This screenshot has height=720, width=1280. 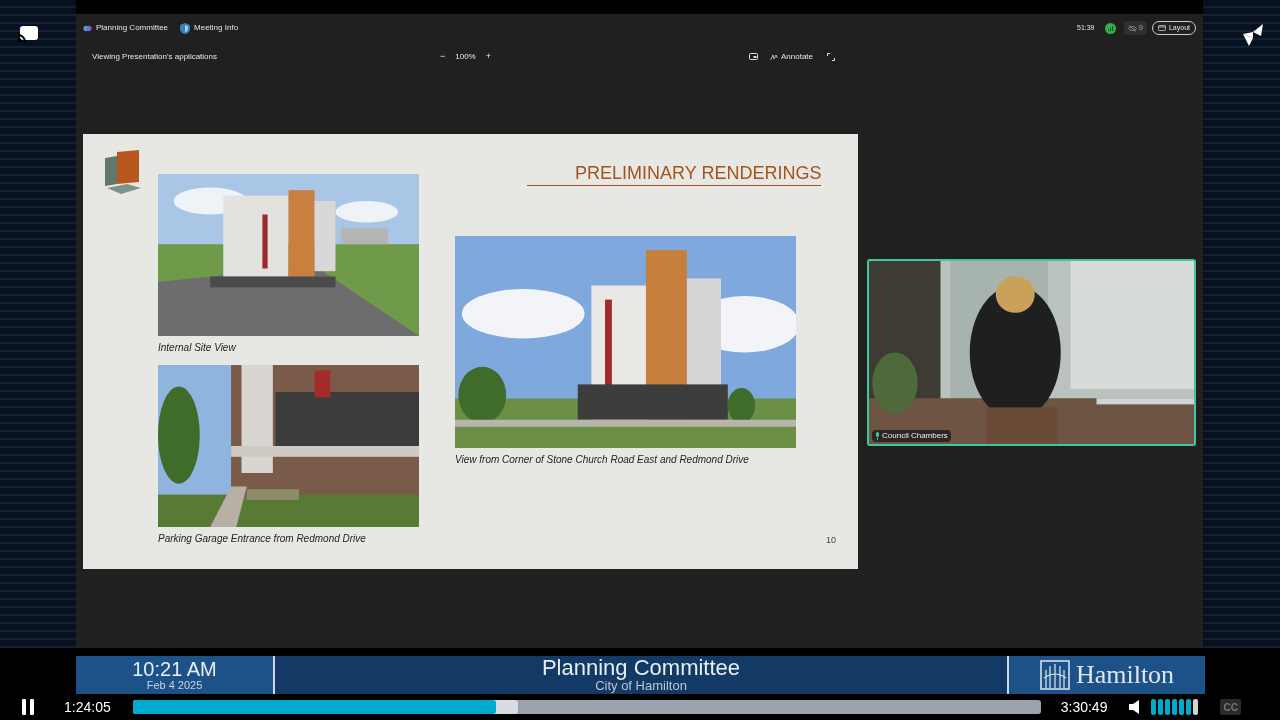 I want to click on app-icon, so click(x=87, y=28).